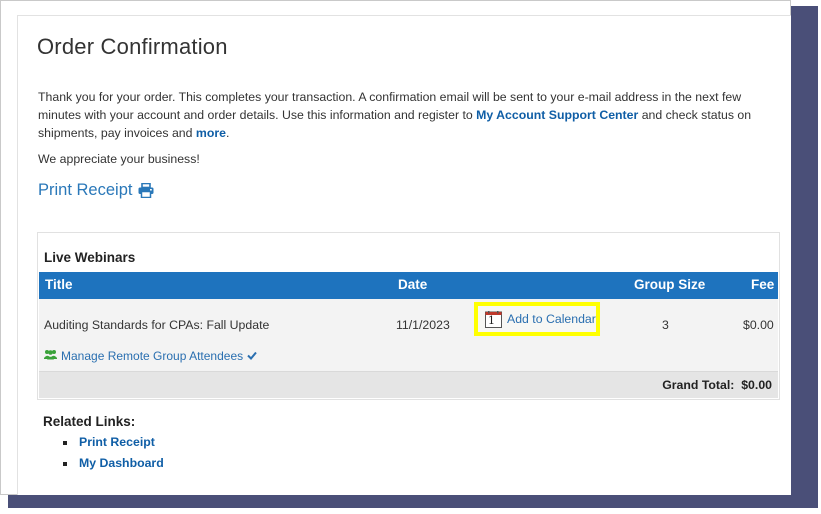 This screenshot has height=514, width=821. I want to click on manage-attendees-label: Manage Remote Group Attendees, so click(152, 356).